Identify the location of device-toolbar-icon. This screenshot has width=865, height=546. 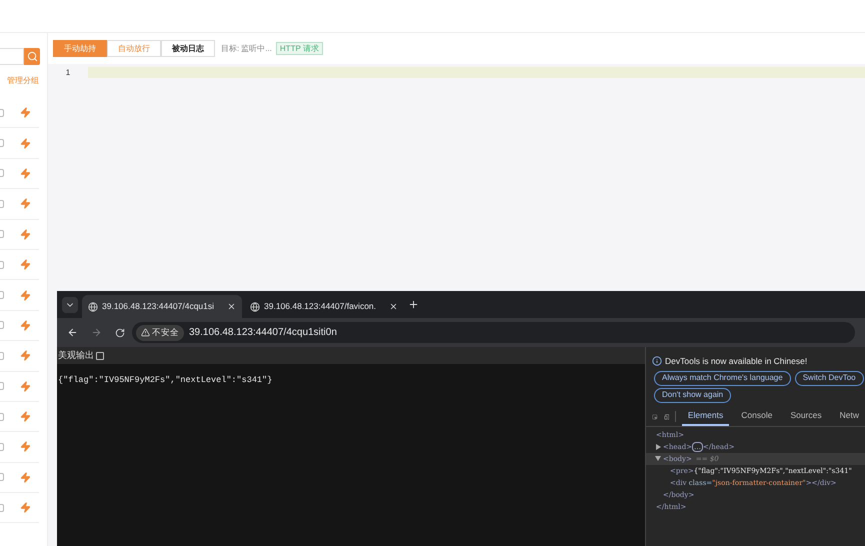
(667, 417).